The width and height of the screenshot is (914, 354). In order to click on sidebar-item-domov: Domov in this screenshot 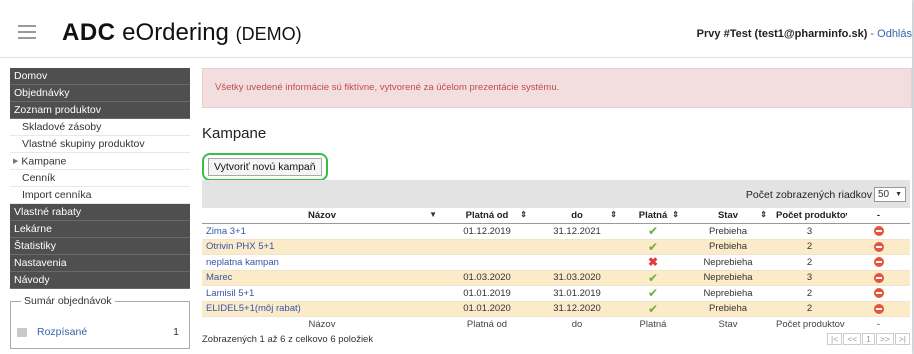, I will do `click(100, 76)`.